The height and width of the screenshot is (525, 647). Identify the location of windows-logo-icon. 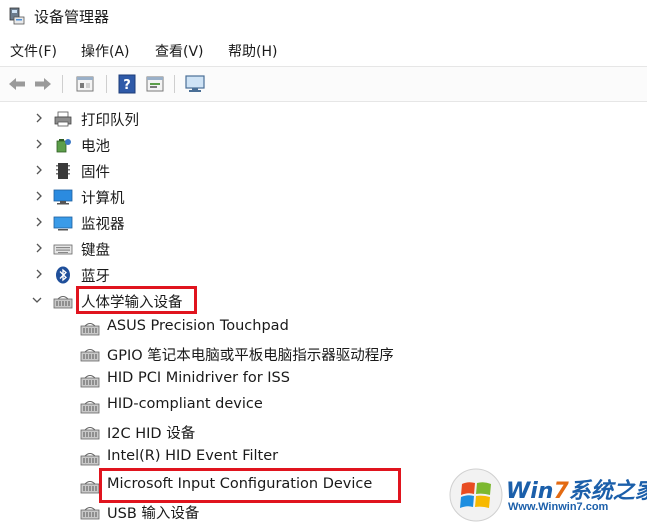
(476, 495).